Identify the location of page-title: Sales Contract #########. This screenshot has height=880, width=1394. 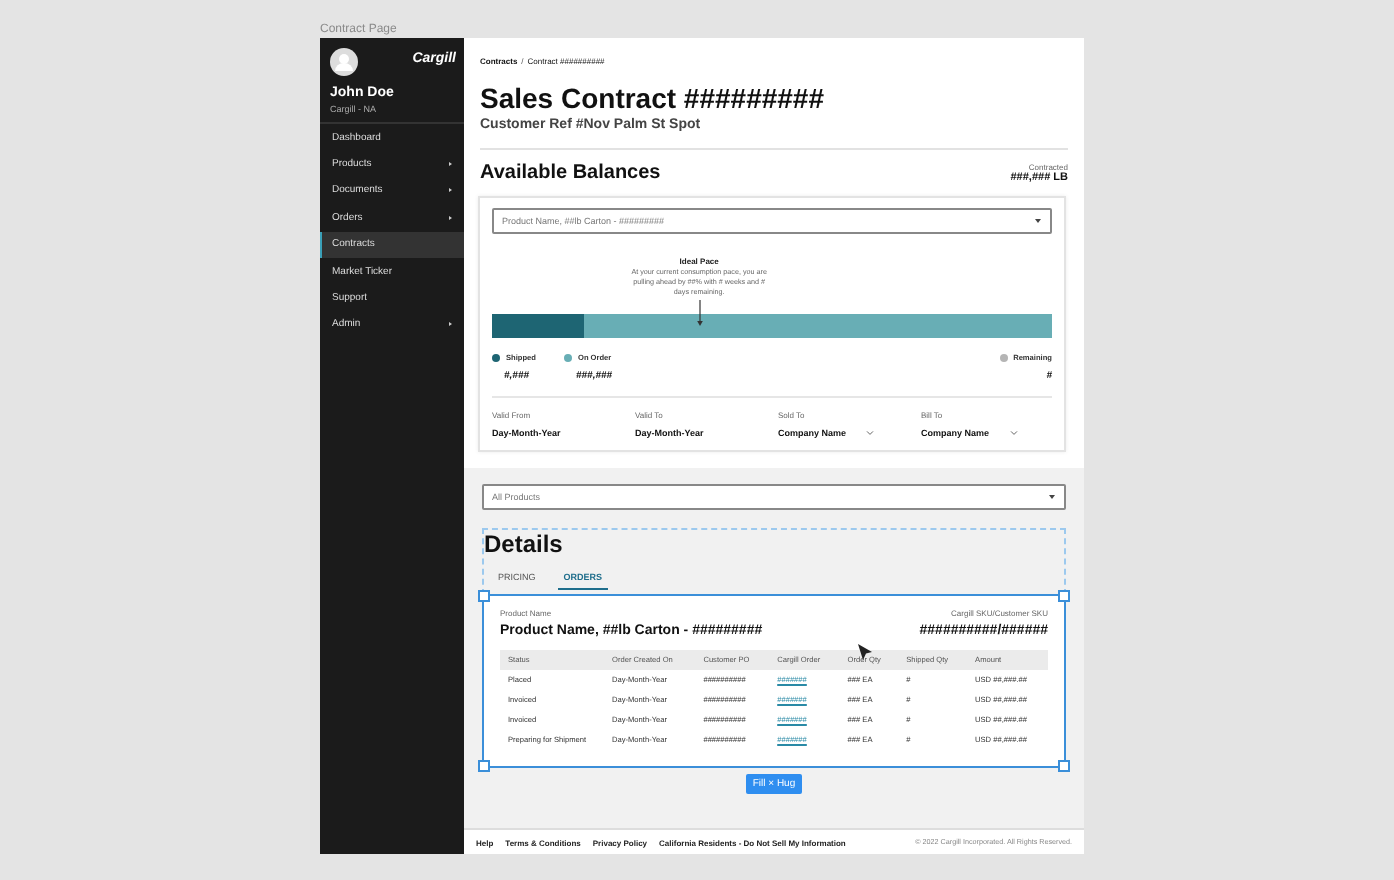
(653, 98).